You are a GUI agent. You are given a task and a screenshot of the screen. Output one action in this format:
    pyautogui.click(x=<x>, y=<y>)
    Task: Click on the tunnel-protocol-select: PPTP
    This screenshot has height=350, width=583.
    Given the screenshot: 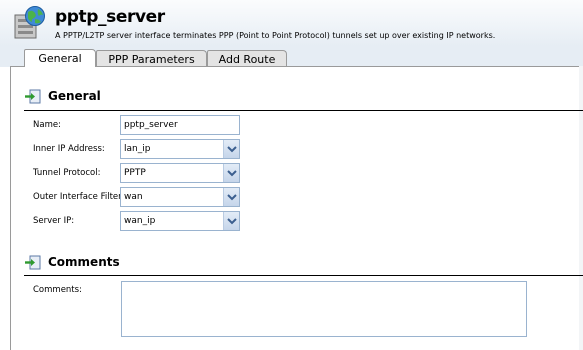 What is the action you would take?
    pyautogui.click(x=180, y=173)
    